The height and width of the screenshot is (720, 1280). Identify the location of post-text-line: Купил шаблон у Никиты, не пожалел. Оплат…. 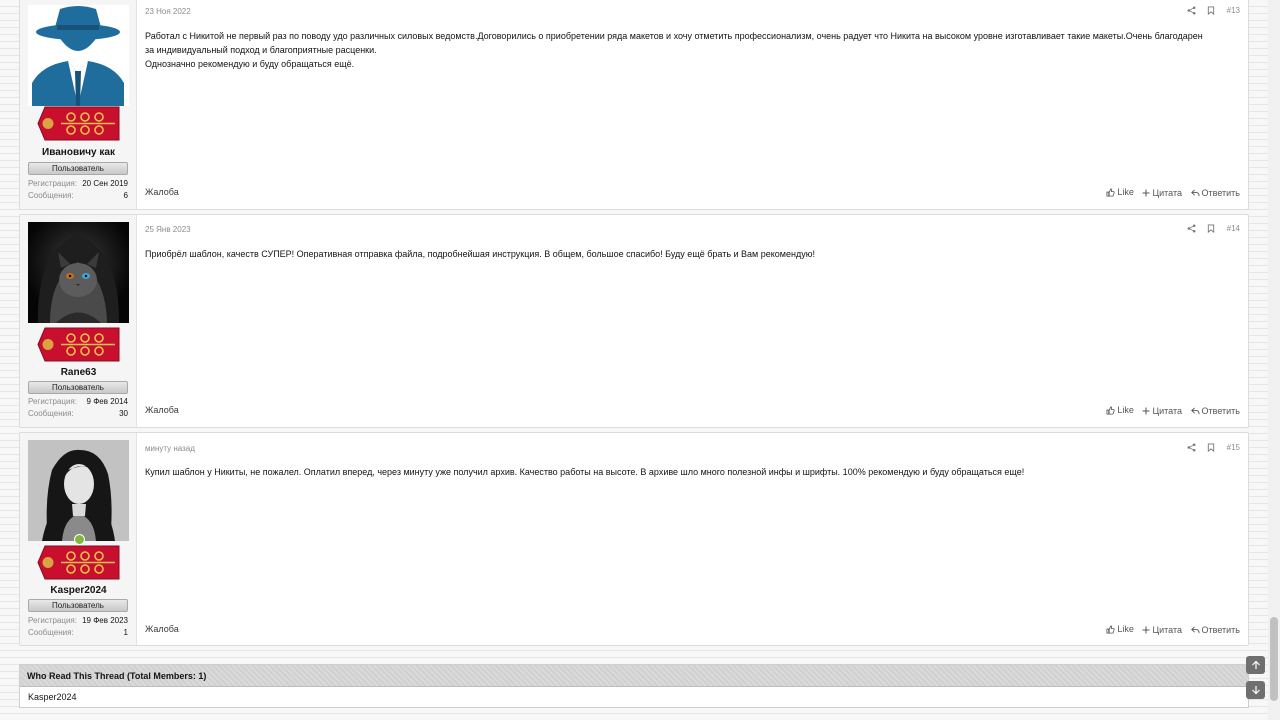
(585, 472).